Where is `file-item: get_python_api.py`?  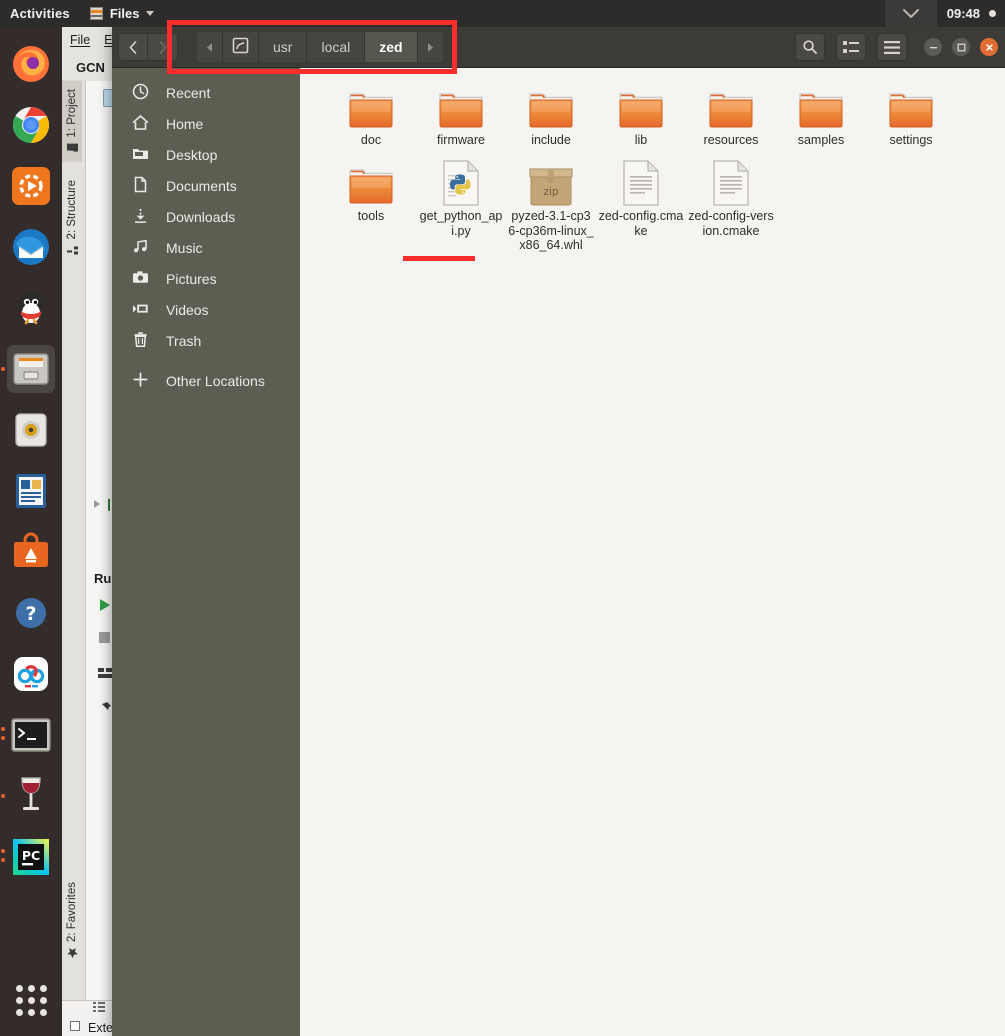
file-item: get_python_api.py is located at coordinates (461, 205).